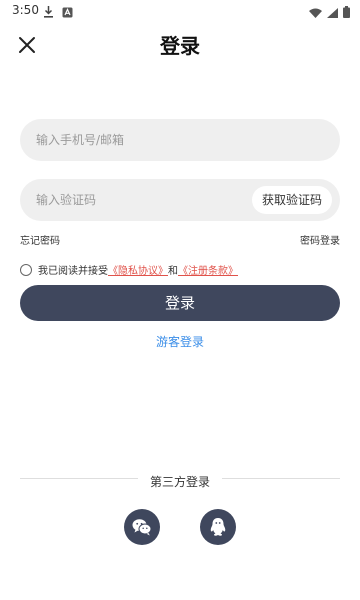 The height and width of the screenshot is (600, 360). I want to click on third-party-title-wrapper: 第三方登录, so click(180, 480).